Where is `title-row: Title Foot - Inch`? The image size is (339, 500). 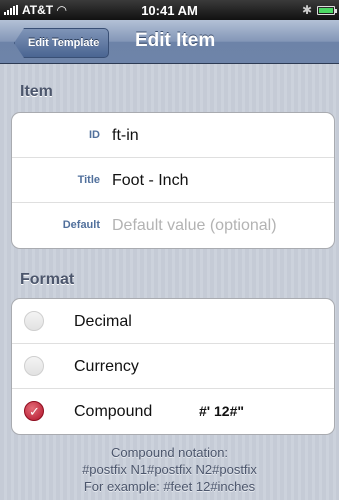 title-row: Title Foot - Inch is located at coordinates (173, 180).